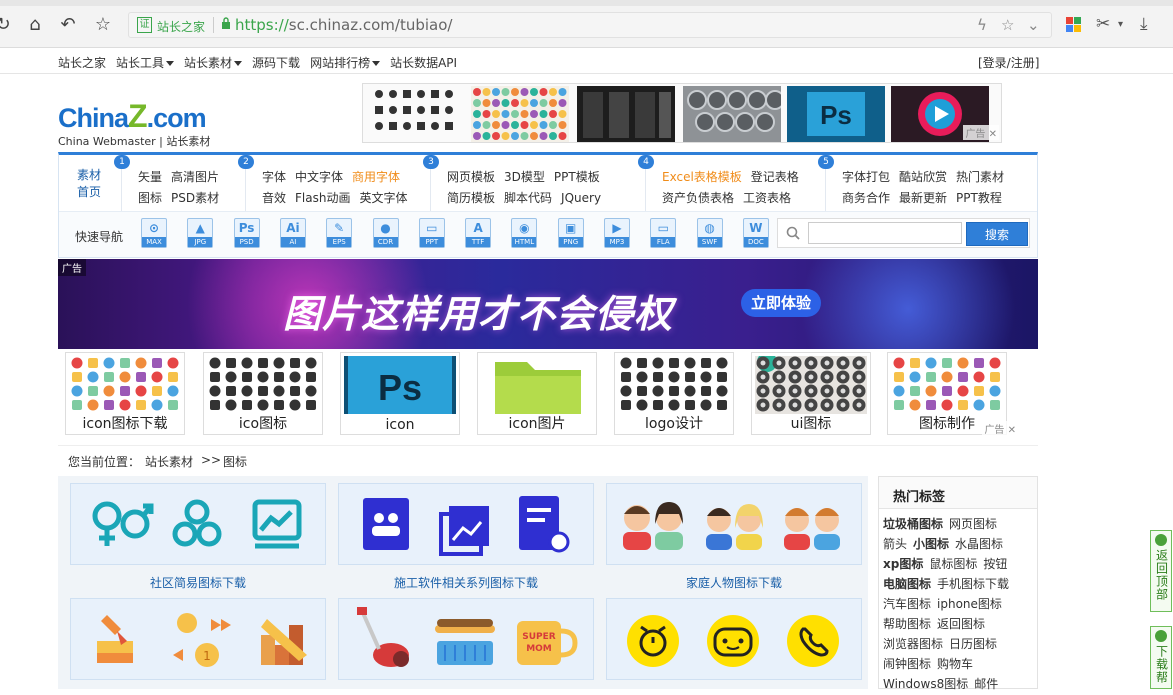 This screenshot has width=1173, height=695. I want to click on filetype-ttf-icon: A TTF, so click(478, 233).